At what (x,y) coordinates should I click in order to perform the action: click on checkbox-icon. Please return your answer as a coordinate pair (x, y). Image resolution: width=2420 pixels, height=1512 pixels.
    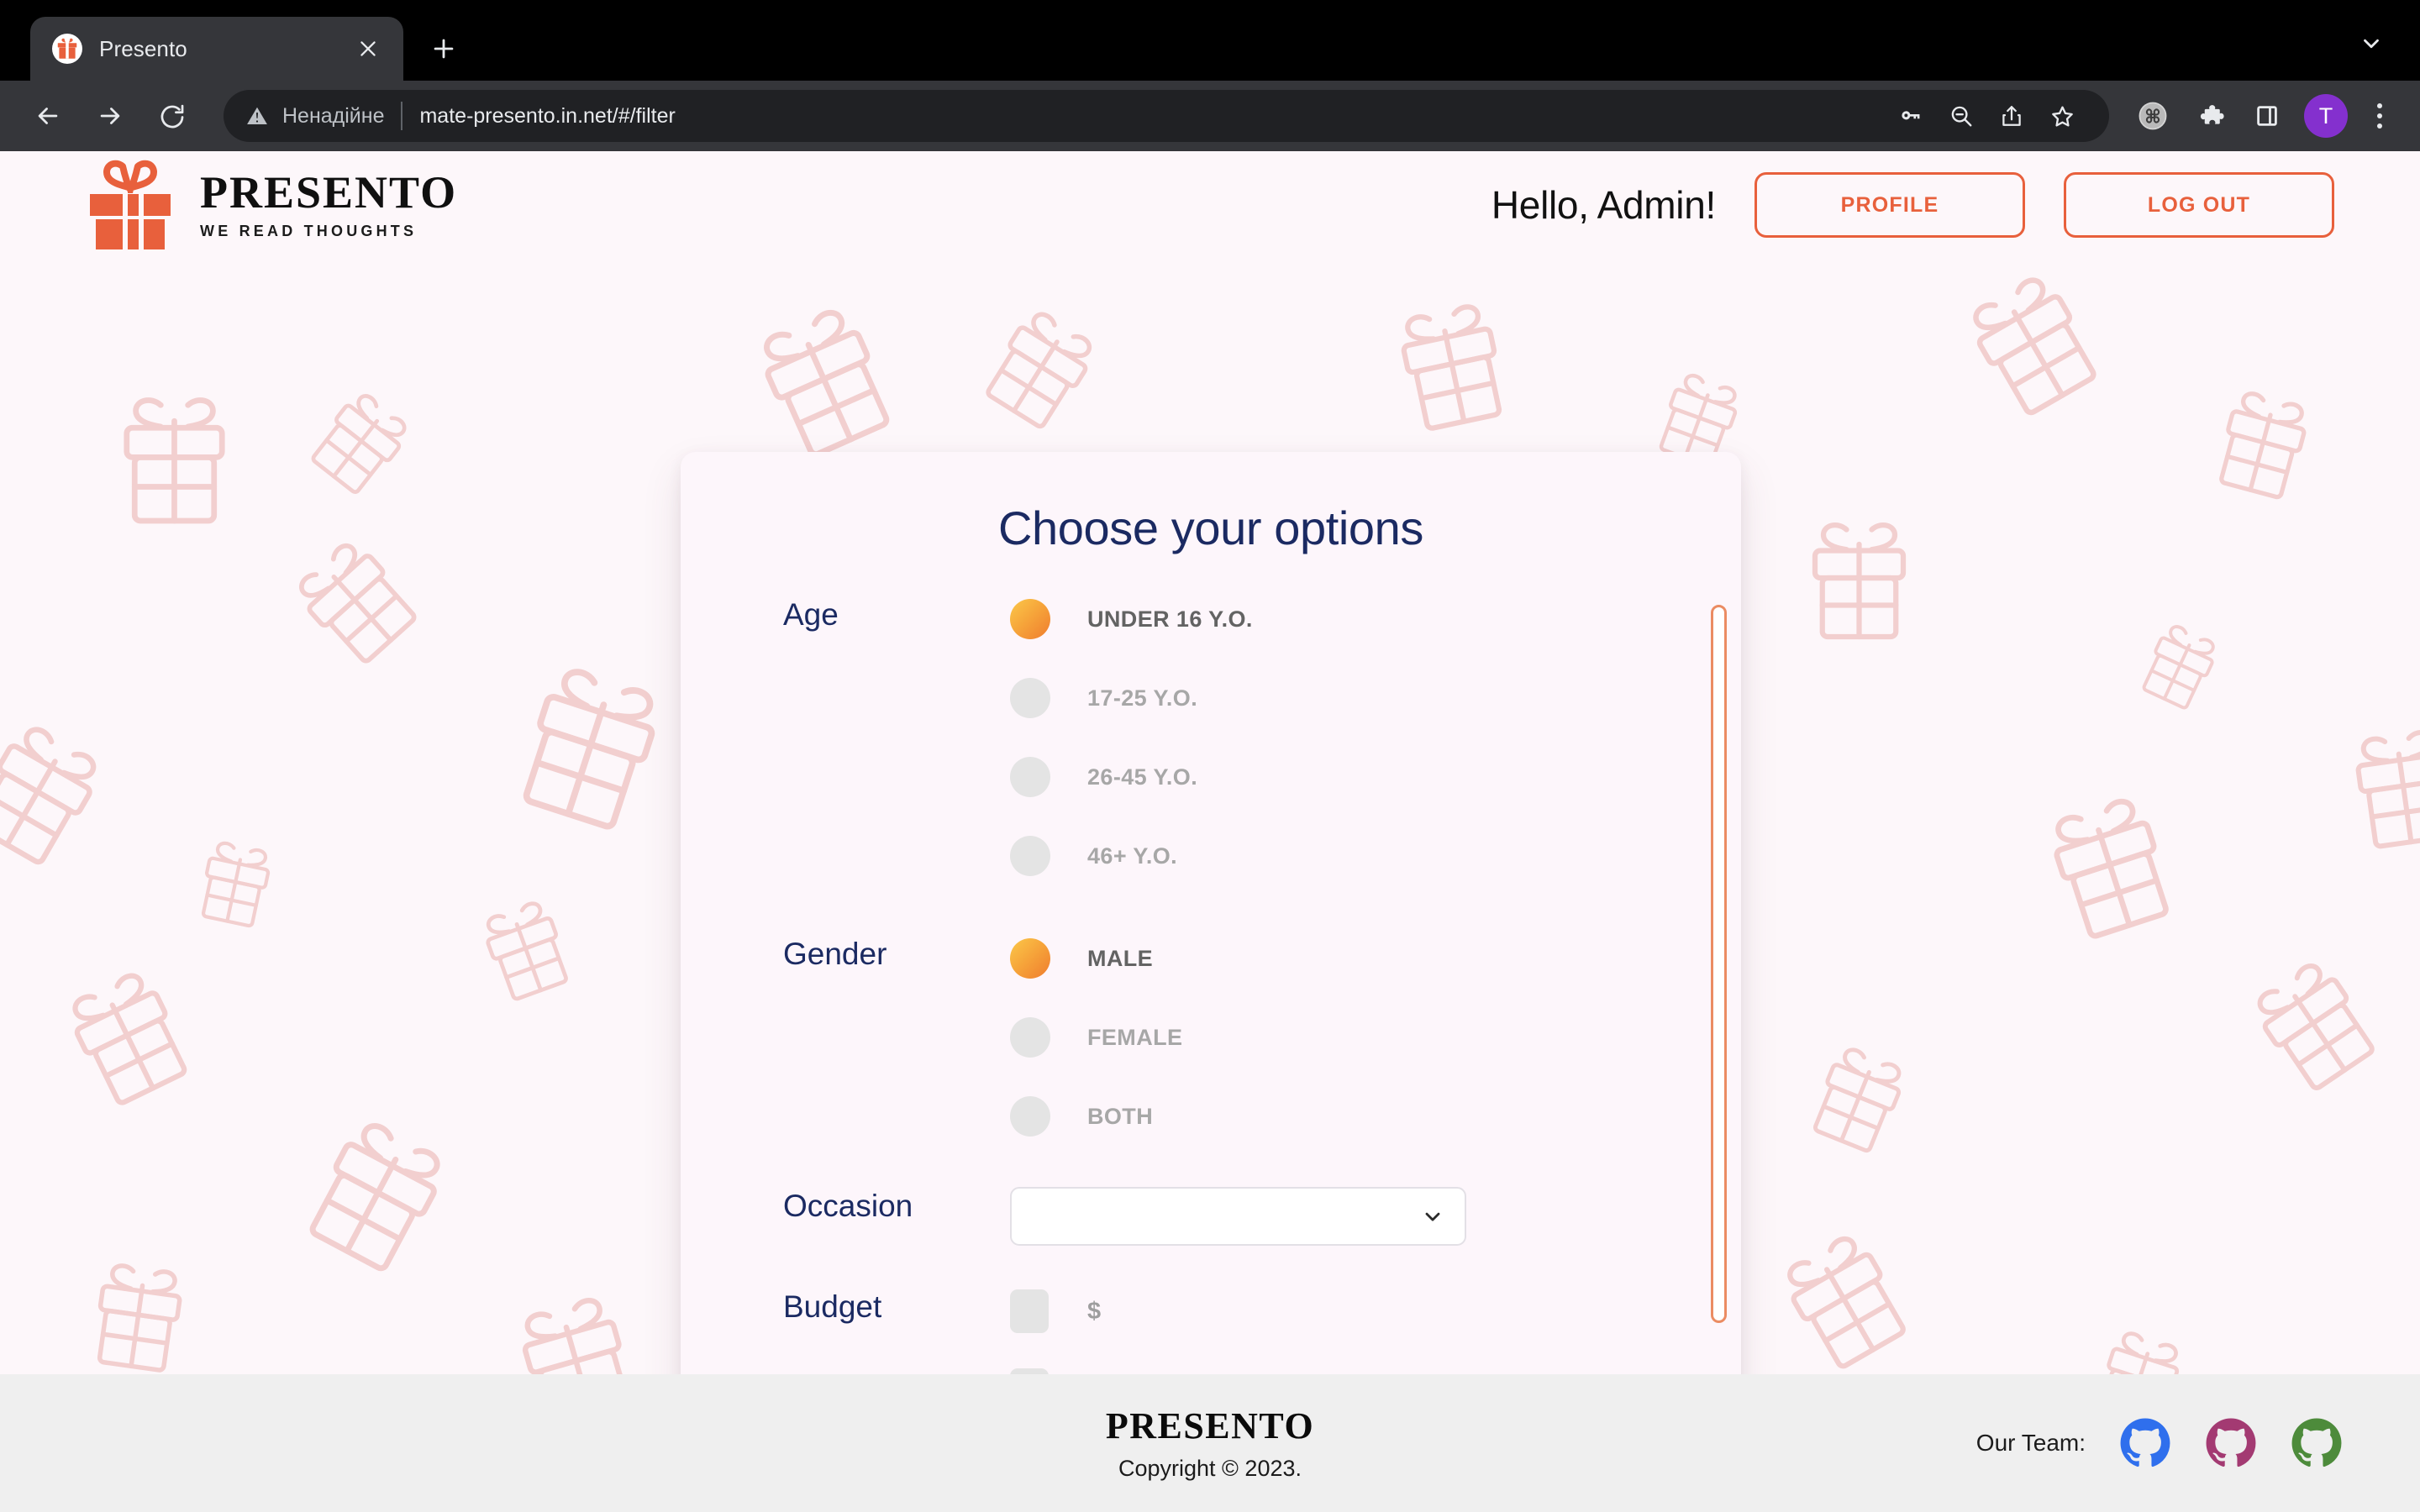
    Looking at the image, I should click on (1029, 1311).